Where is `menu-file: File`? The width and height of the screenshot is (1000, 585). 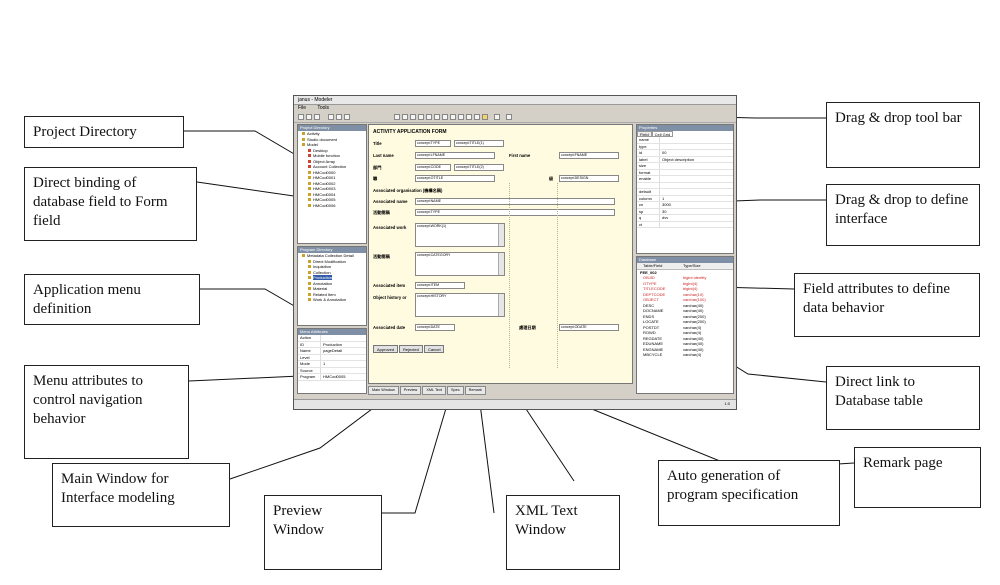
menu-file: File is located at coordinates (302, 108).